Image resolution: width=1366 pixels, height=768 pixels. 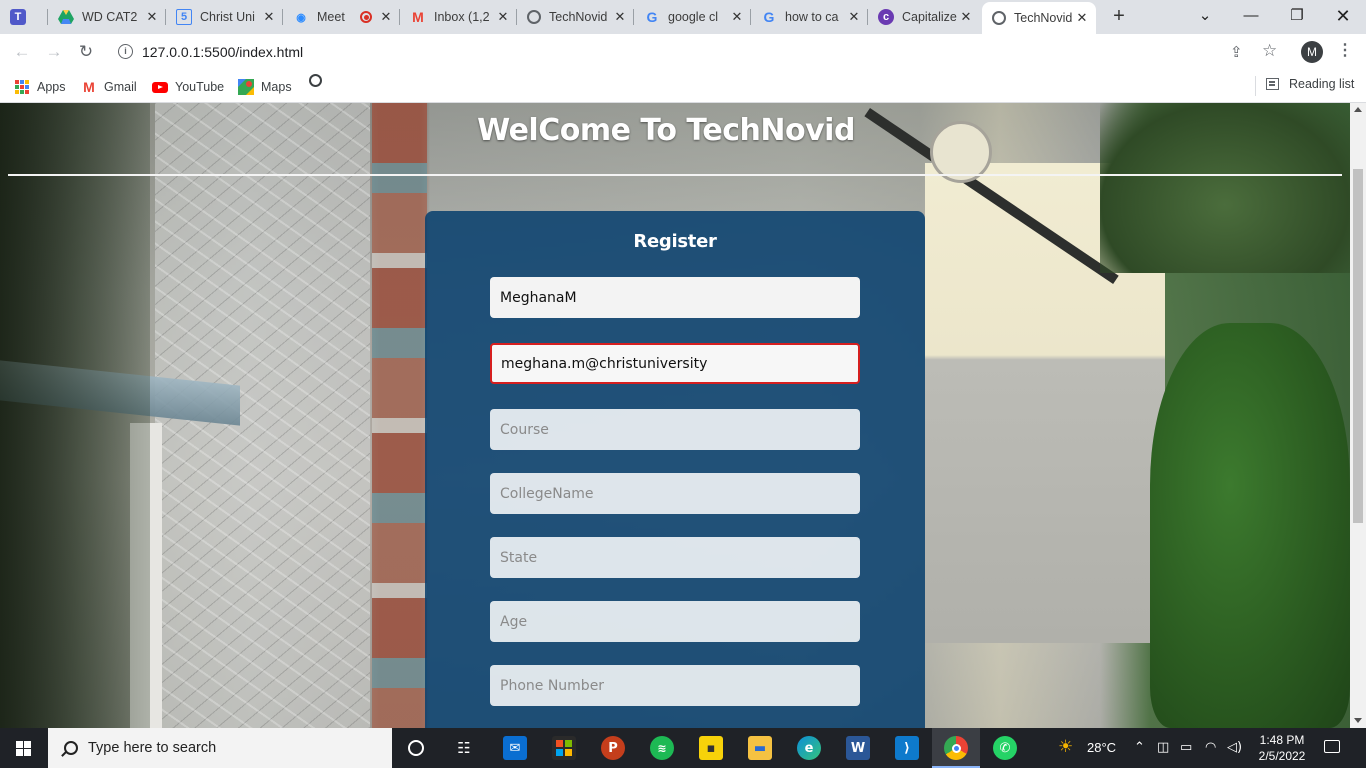 What do you see at coordinates (458, 17) in the screenshot?
I see `tab-inbox: M Inbox (1,2 ✕` at bounding box center [458, 17].